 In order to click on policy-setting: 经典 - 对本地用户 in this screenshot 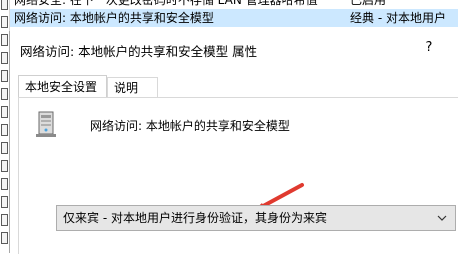, I will do `click(398, 18)`.